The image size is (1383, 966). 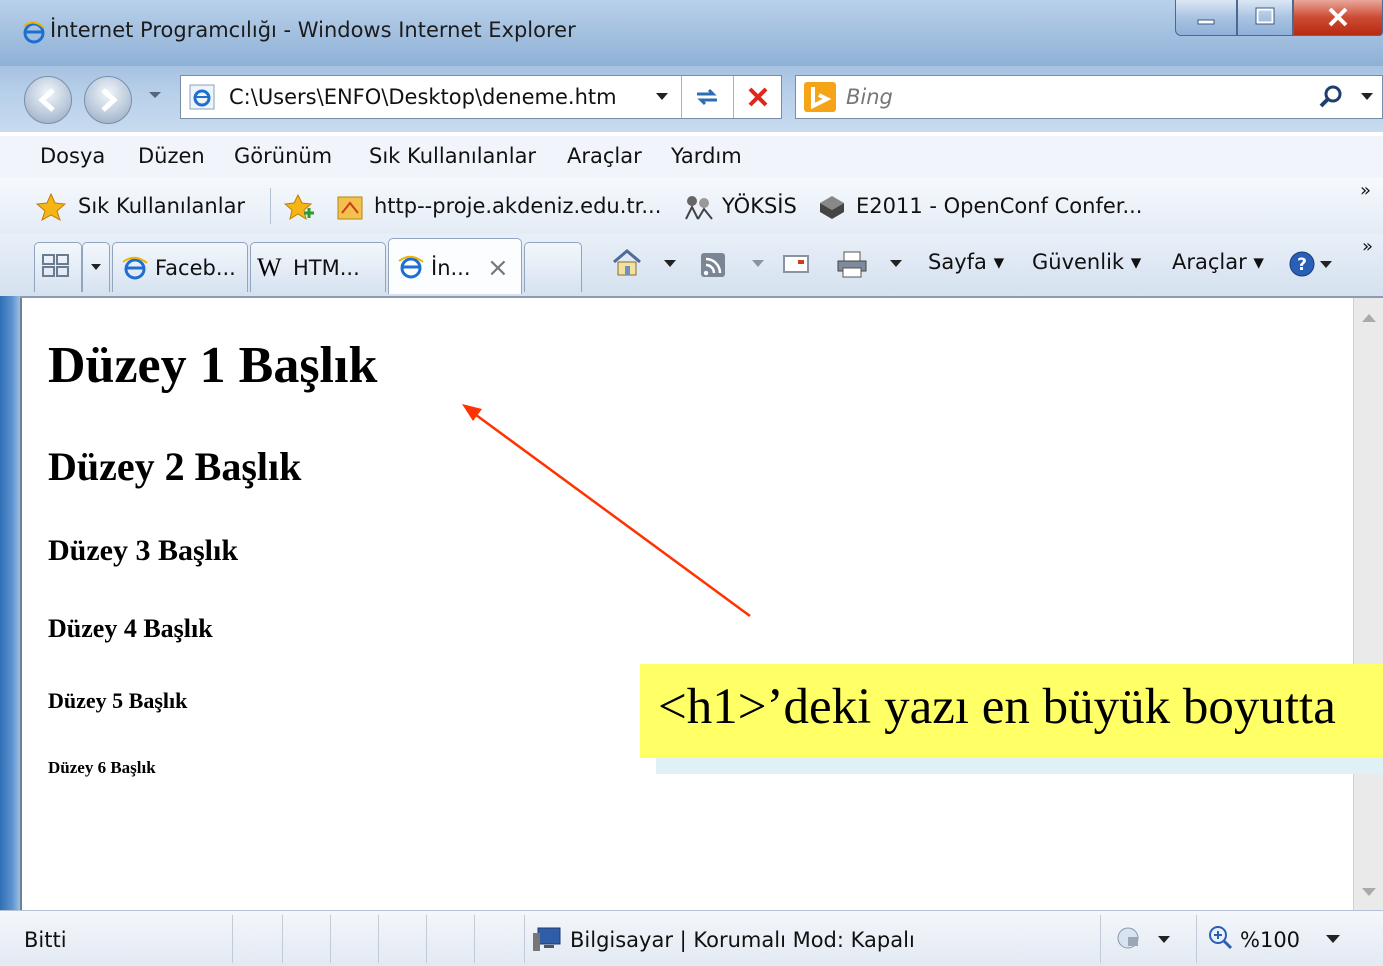 What do you see at coordinates (118, 700) in the screenshot?
I see `heading-level-5: Düzey 5 Başlık` at bounding box center [118, 700].